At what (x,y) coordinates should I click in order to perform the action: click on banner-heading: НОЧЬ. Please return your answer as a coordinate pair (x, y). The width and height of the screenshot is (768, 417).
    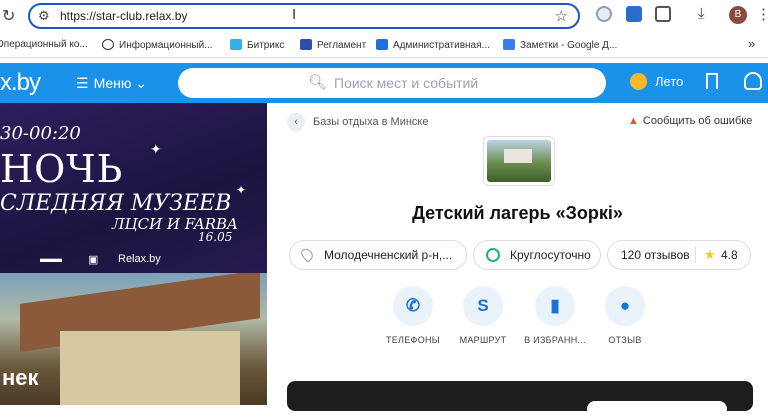
    Looking at the image, I should click on (62, 169).